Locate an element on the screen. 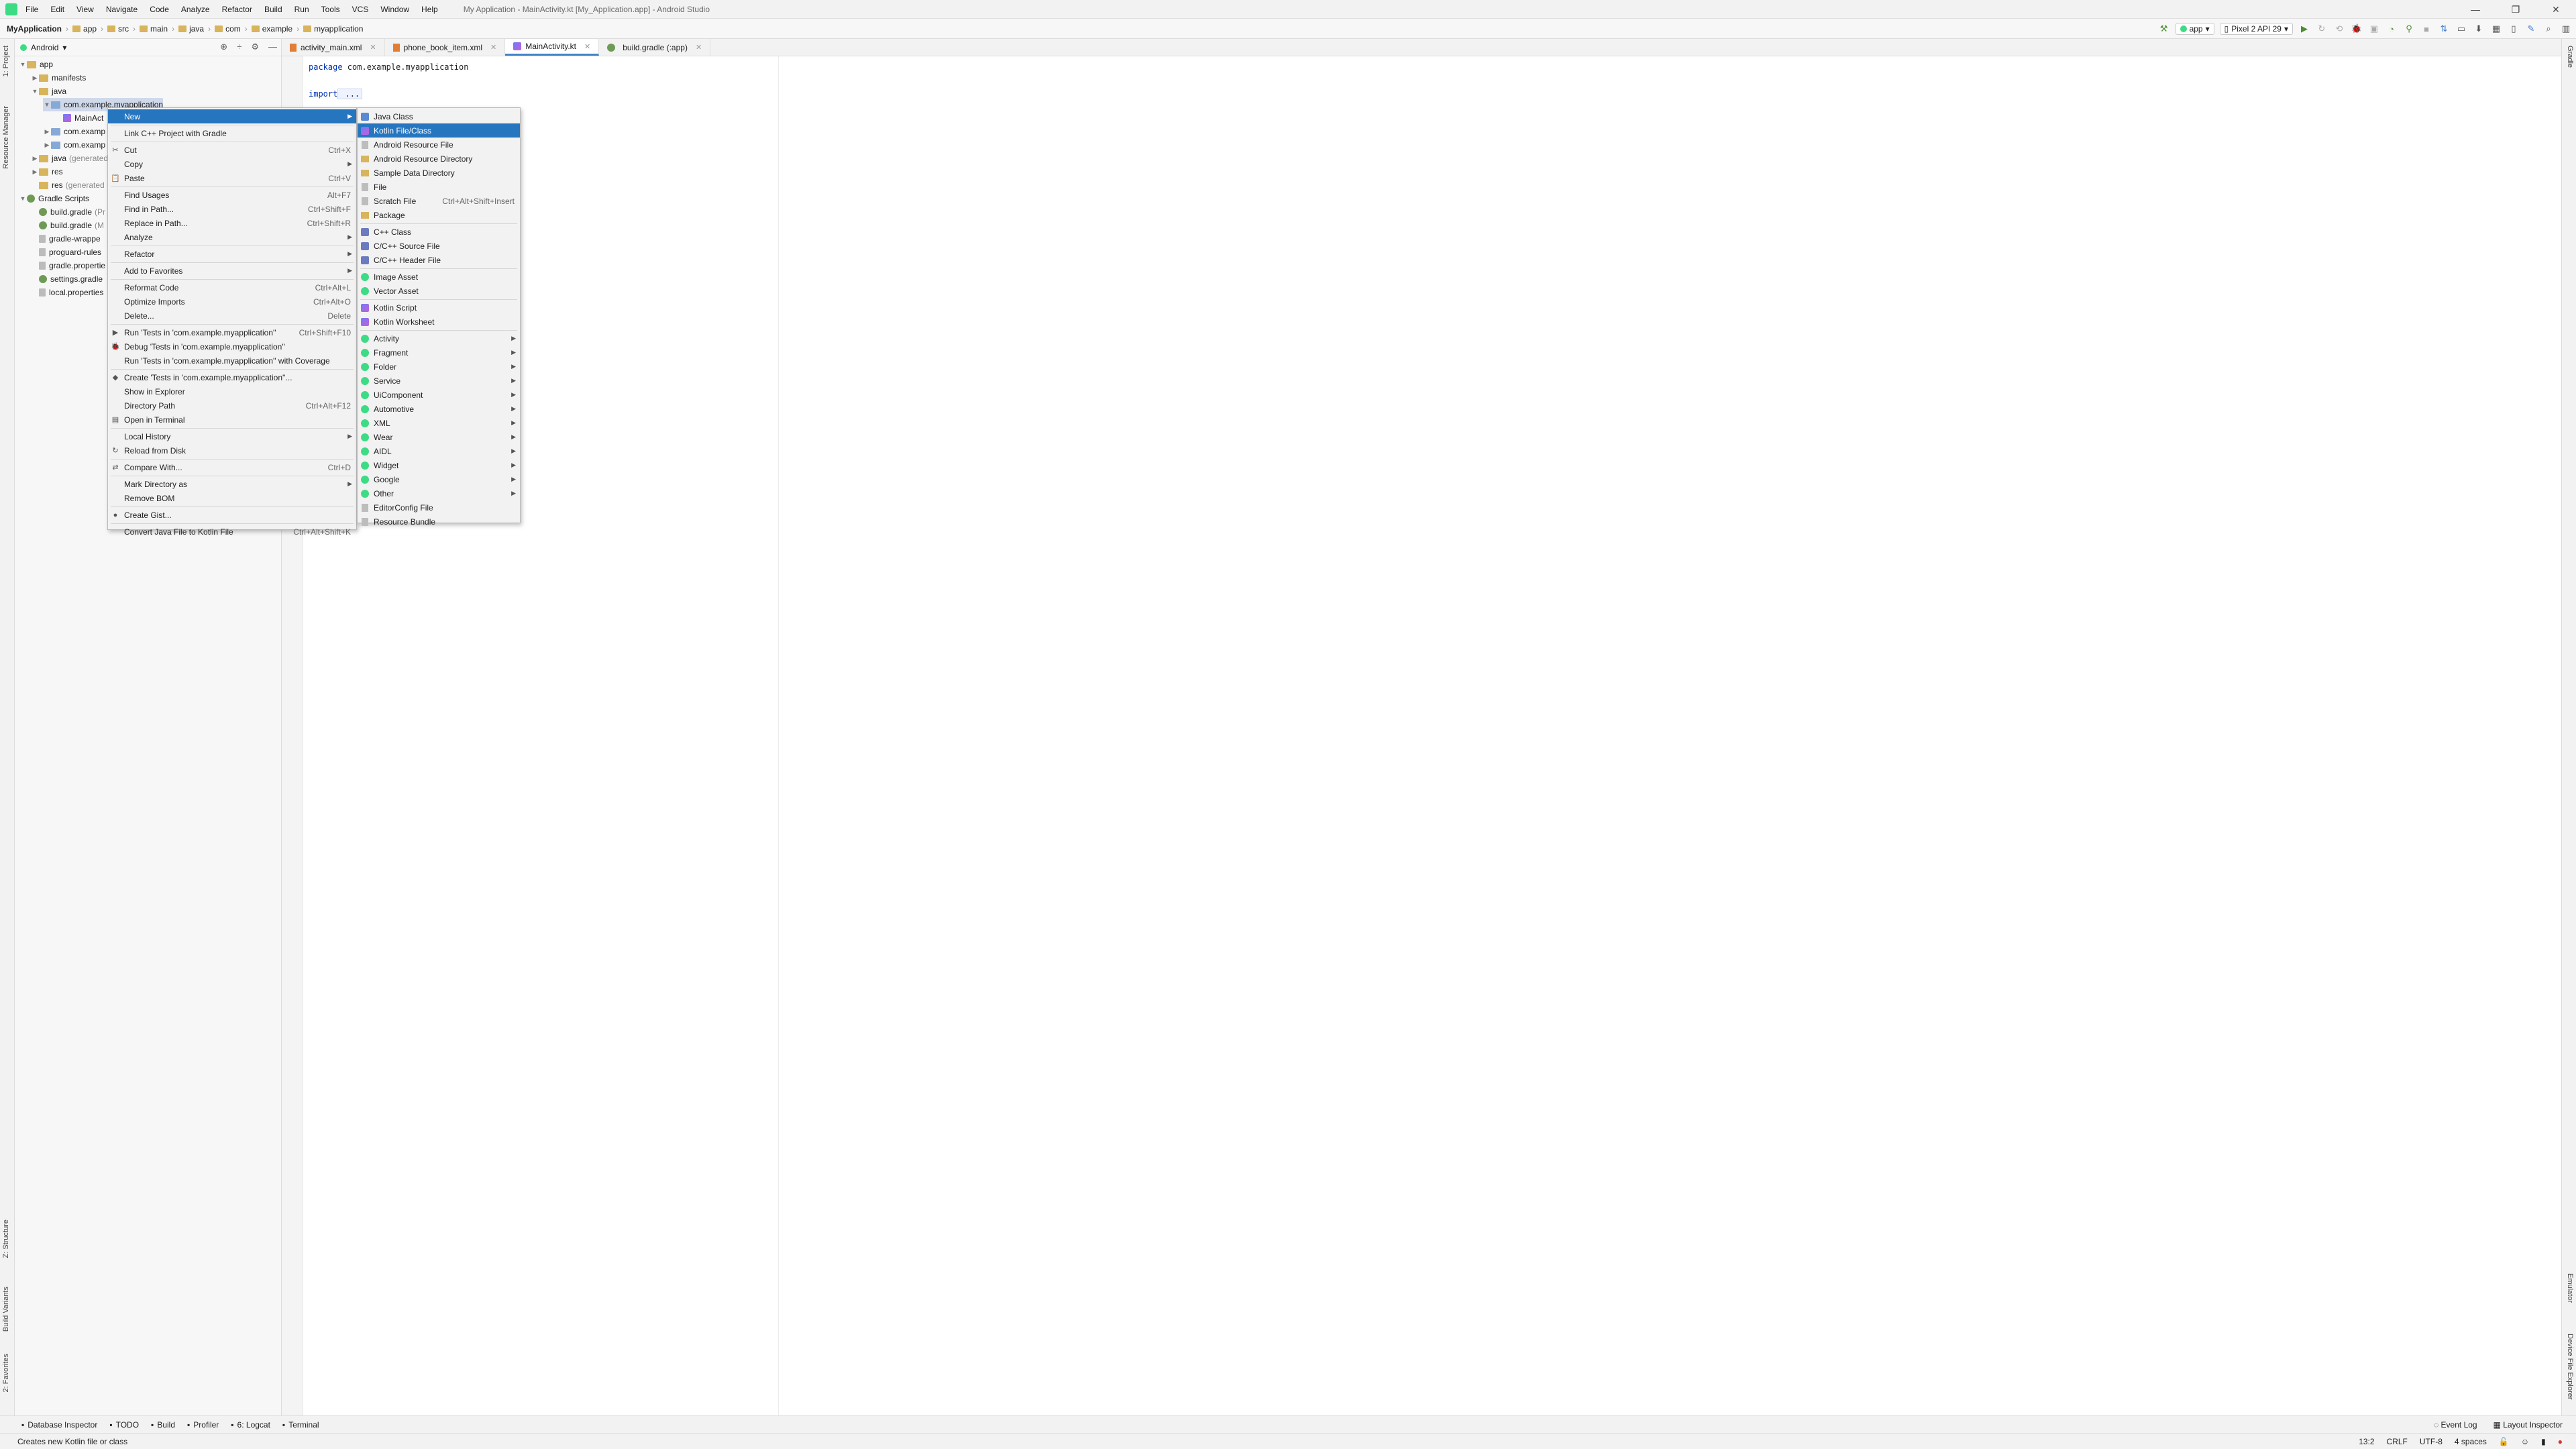 The height and width of the screenshot is (1449, 2576). sync-gradle-icon: ⇅ is located at coordinates (2444, 29).